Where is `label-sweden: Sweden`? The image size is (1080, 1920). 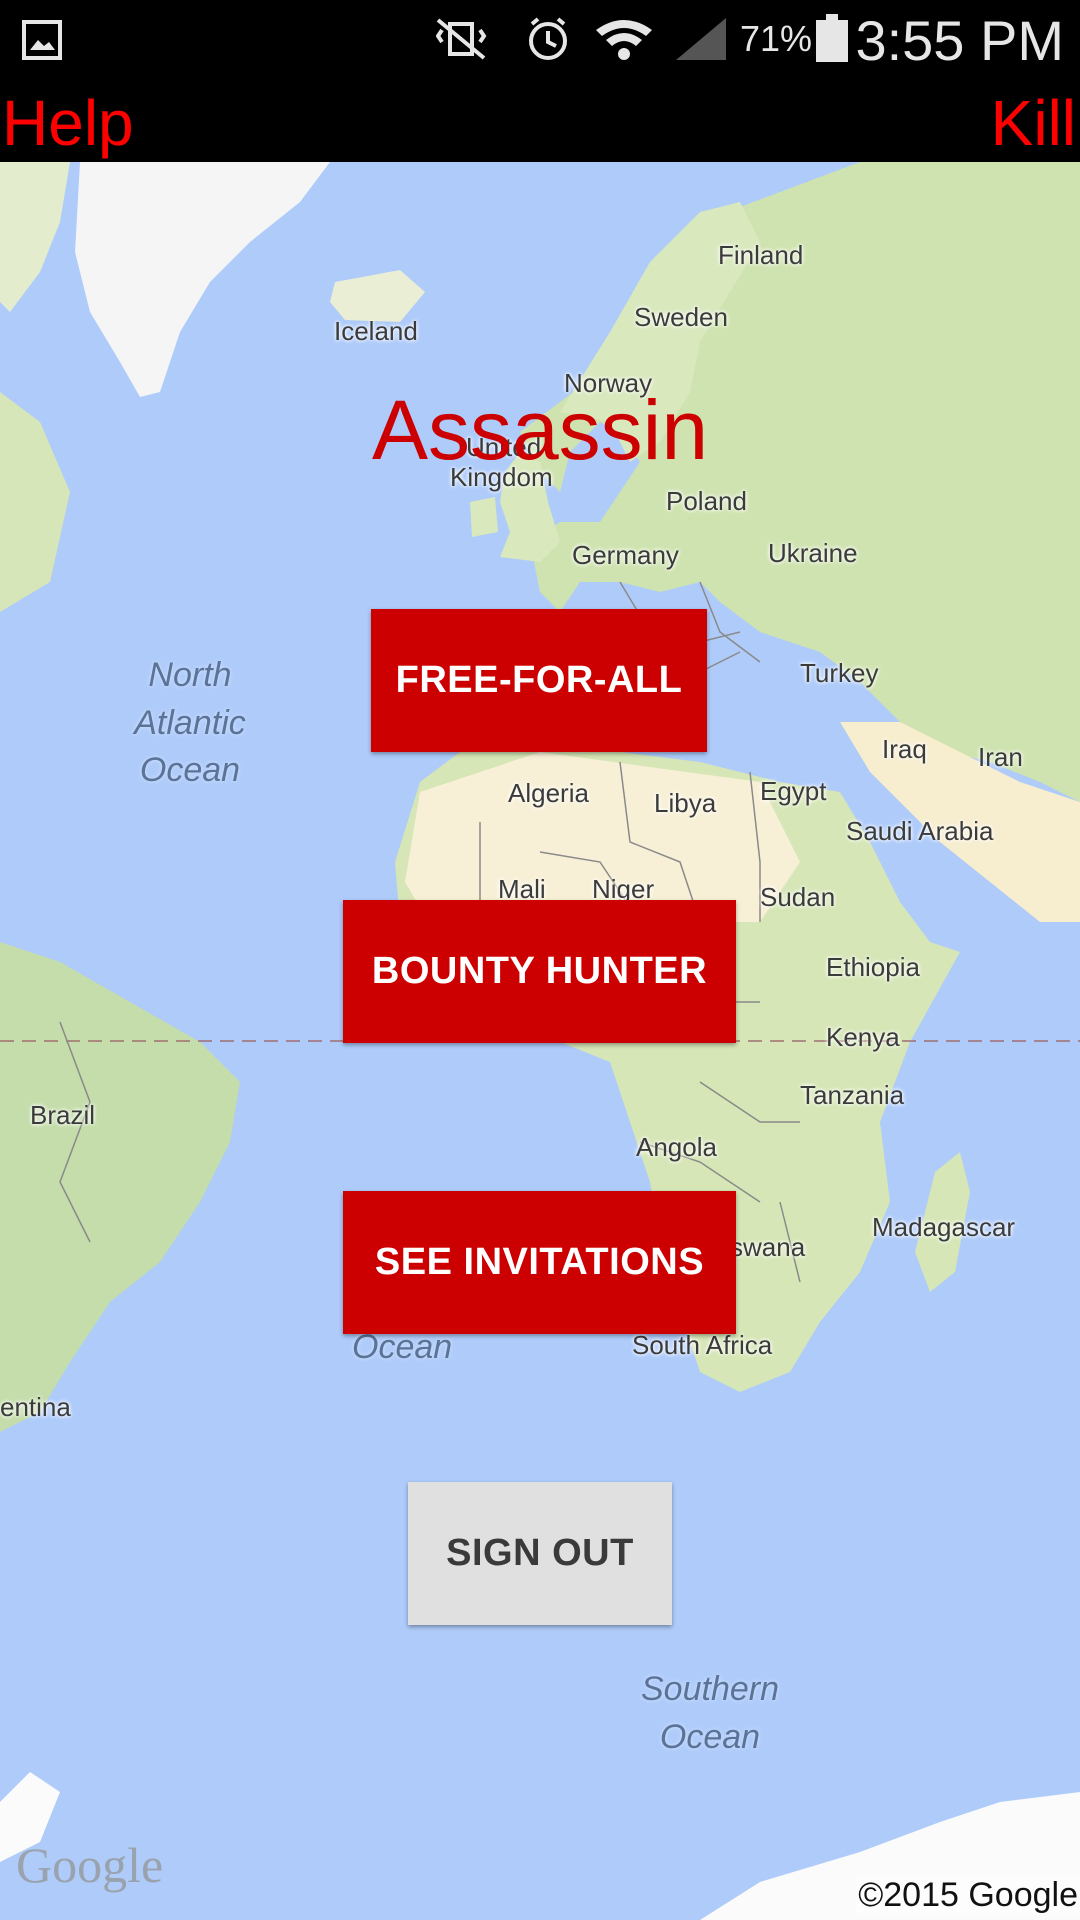
label-sweden: Sweden is located at coordinates (681, 317).